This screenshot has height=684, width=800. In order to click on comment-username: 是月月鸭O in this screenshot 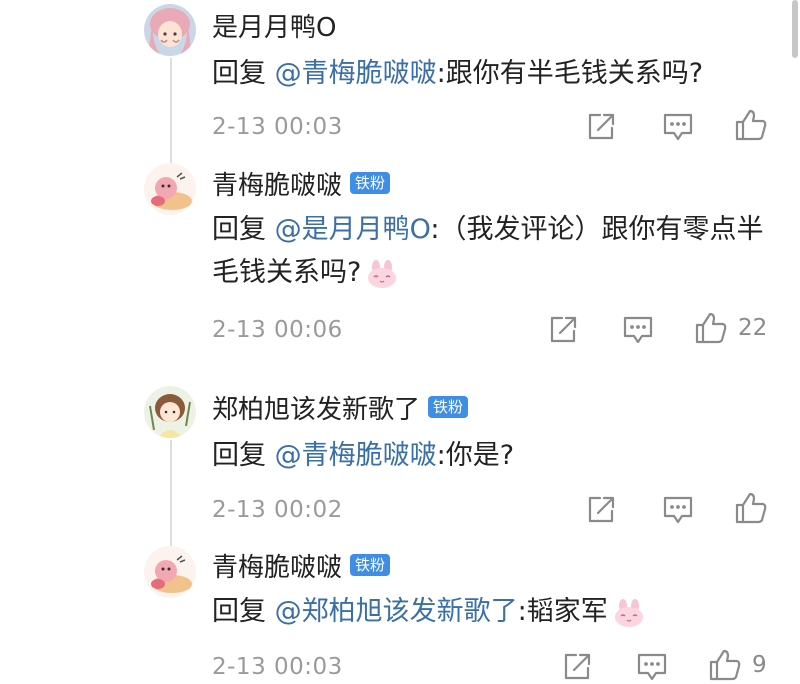, I will do `click(274, 25)`.